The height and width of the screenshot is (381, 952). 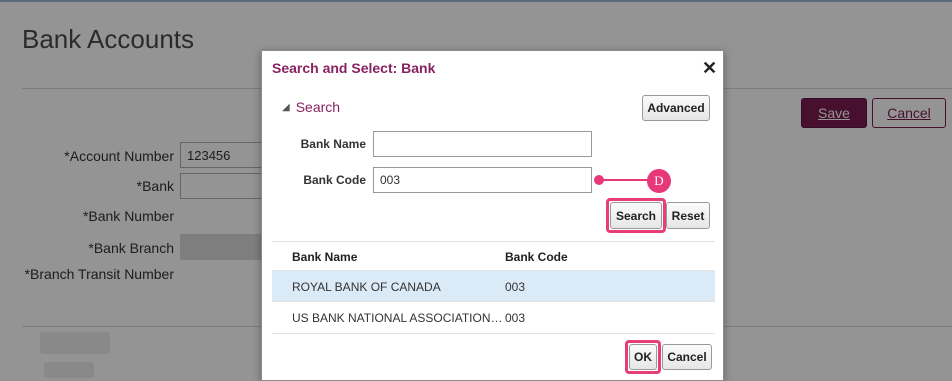 I want to click on ok-button-highlight, so click(x=643, y=357).